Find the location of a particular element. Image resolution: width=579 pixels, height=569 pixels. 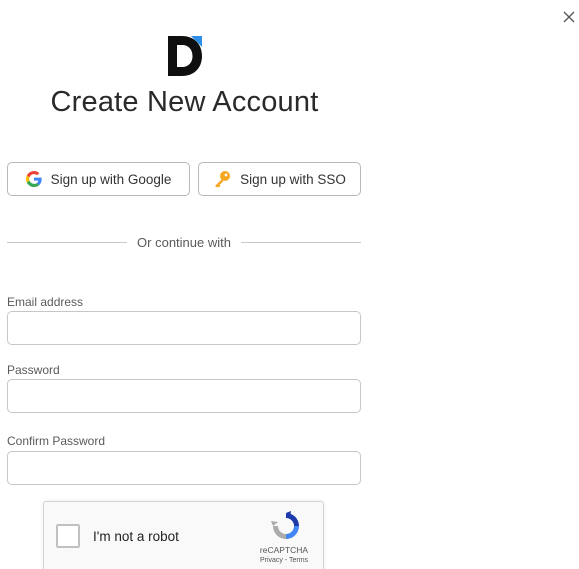

sso-signup-button: Sign up with SSO is located at coordinates (279, 179).